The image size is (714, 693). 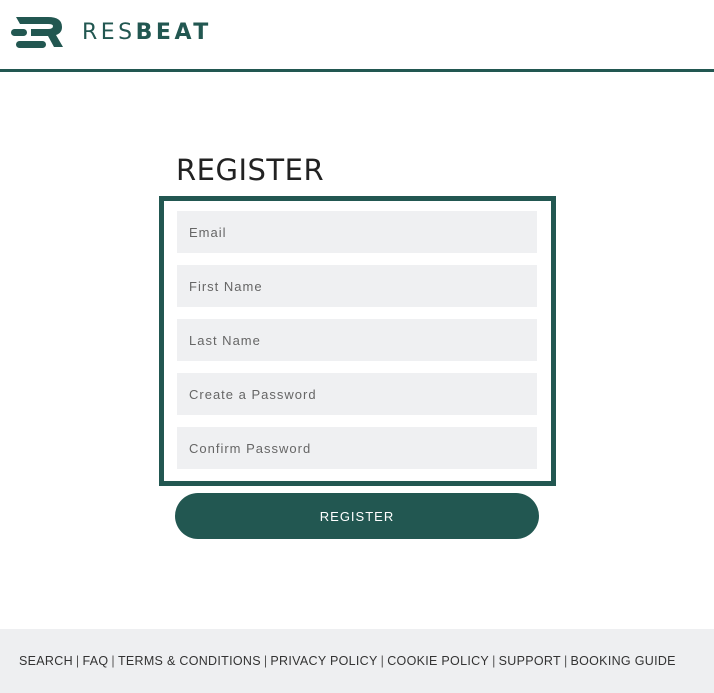 What do you see at coordinates (357, 448) in the screenshot?
I see `confirm-password-field` at bounding box center [357, 448].